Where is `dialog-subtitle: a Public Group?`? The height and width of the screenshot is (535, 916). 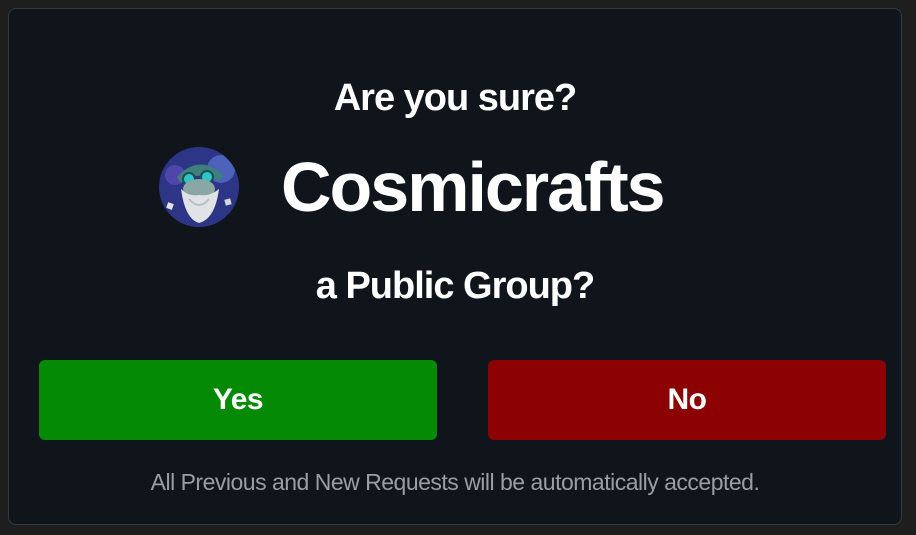 dialog-subtitle: a Public Group? is located at coordinates (455, 286).